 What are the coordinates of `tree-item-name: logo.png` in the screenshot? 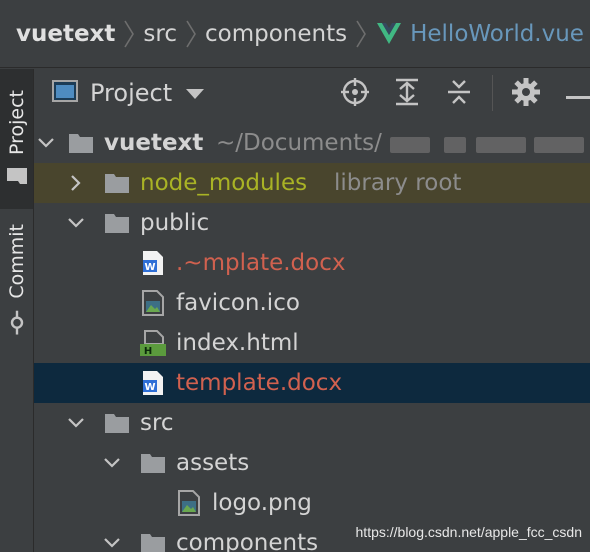 It's located at (262, 503).